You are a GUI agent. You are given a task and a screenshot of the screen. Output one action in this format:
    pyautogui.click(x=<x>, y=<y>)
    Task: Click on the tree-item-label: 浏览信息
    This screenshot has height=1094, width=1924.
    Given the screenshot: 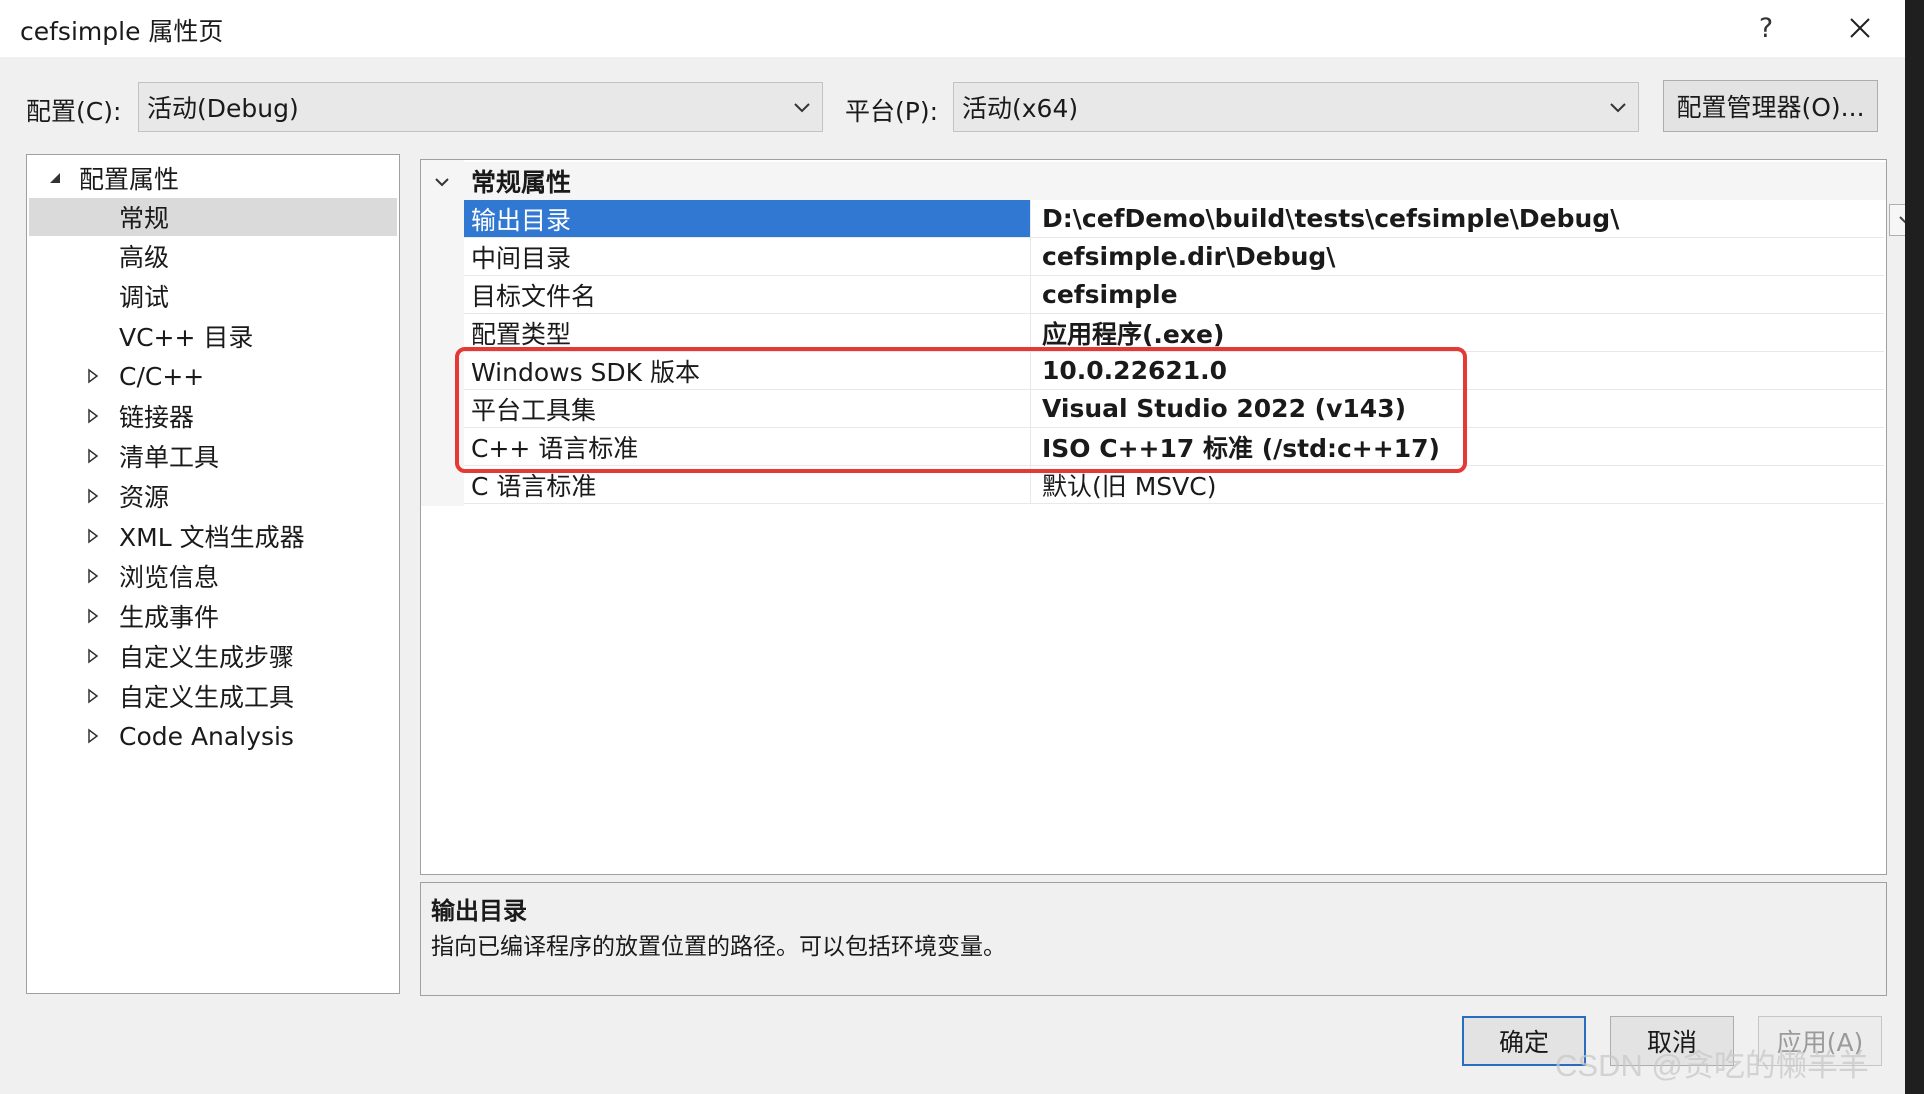 What is the action you would take?
    pyautogui.click(x=169, y=577)
    